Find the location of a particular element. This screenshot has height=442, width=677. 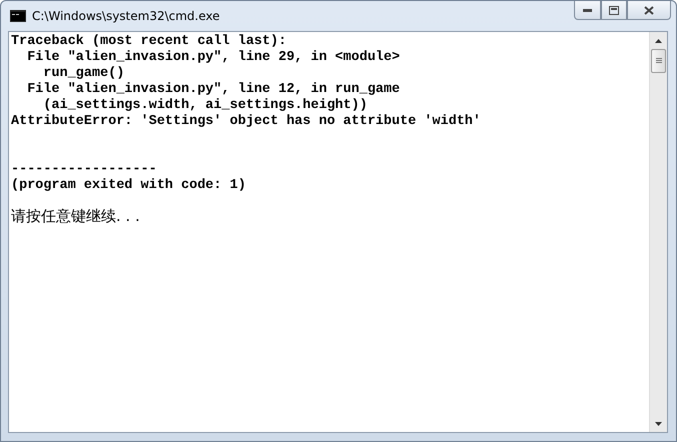

prompt-text: 请按任意键继续. . . is located at coordinates (75, 216).